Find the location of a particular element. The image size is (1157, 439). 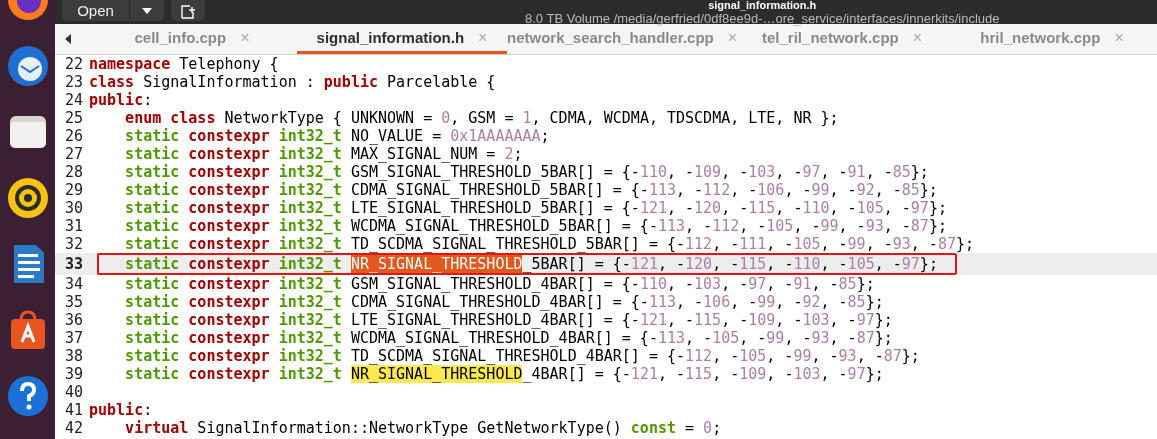

line-number: 39 is located at coordinates (73, 374).